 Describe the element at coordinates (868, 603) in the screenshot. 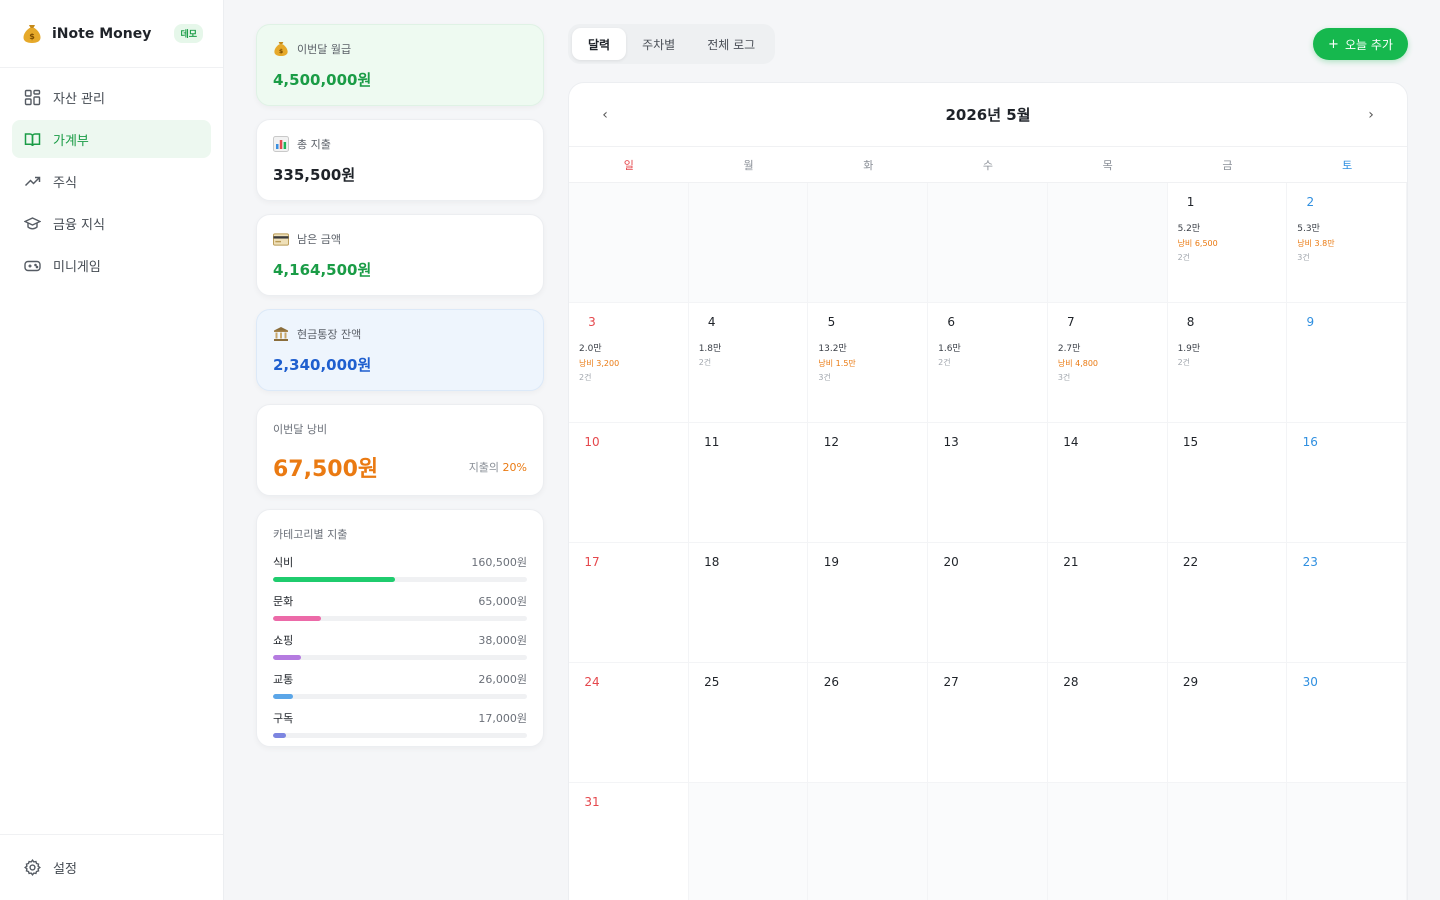

I see `calendar-day-cell: 19` at that location.